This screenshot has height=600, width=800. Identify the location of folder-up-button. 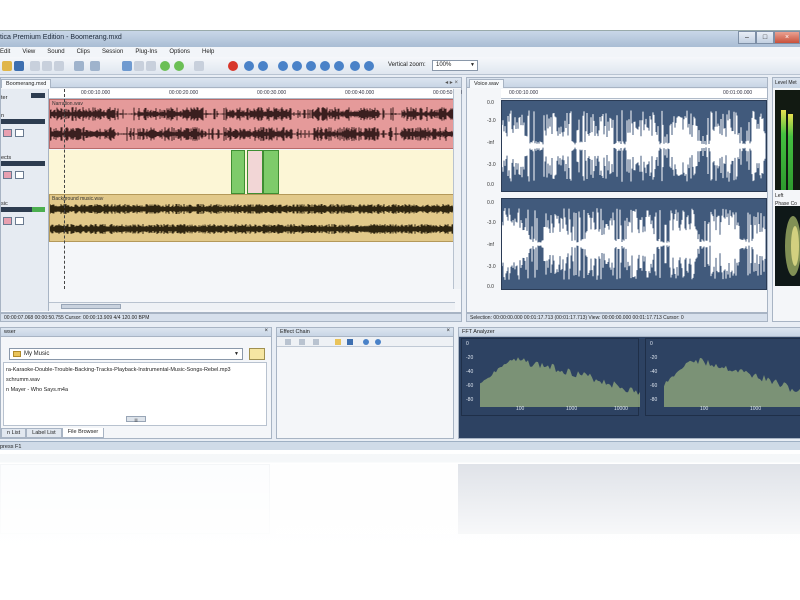
(257, 354).